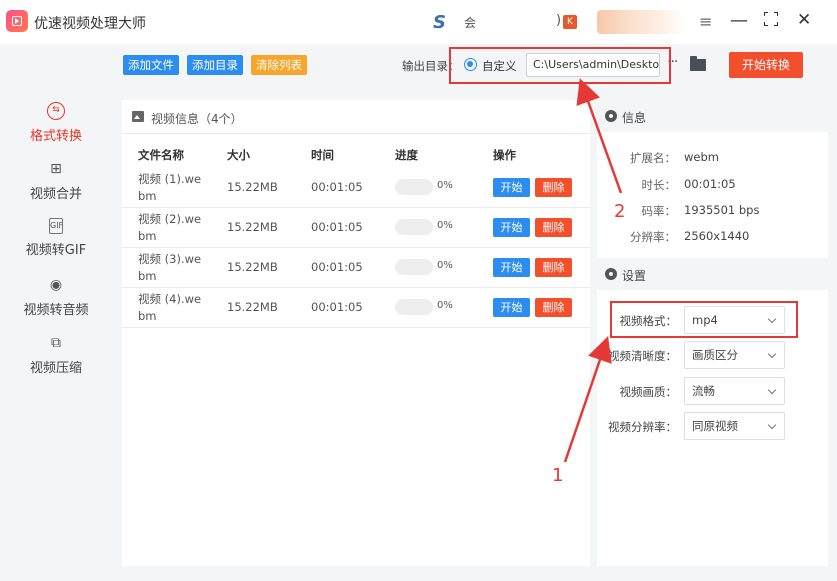  What do you see at coordinates (560, 65) in the screenshot?
I see `annotation-box-output` at bounding box center [560, 65].